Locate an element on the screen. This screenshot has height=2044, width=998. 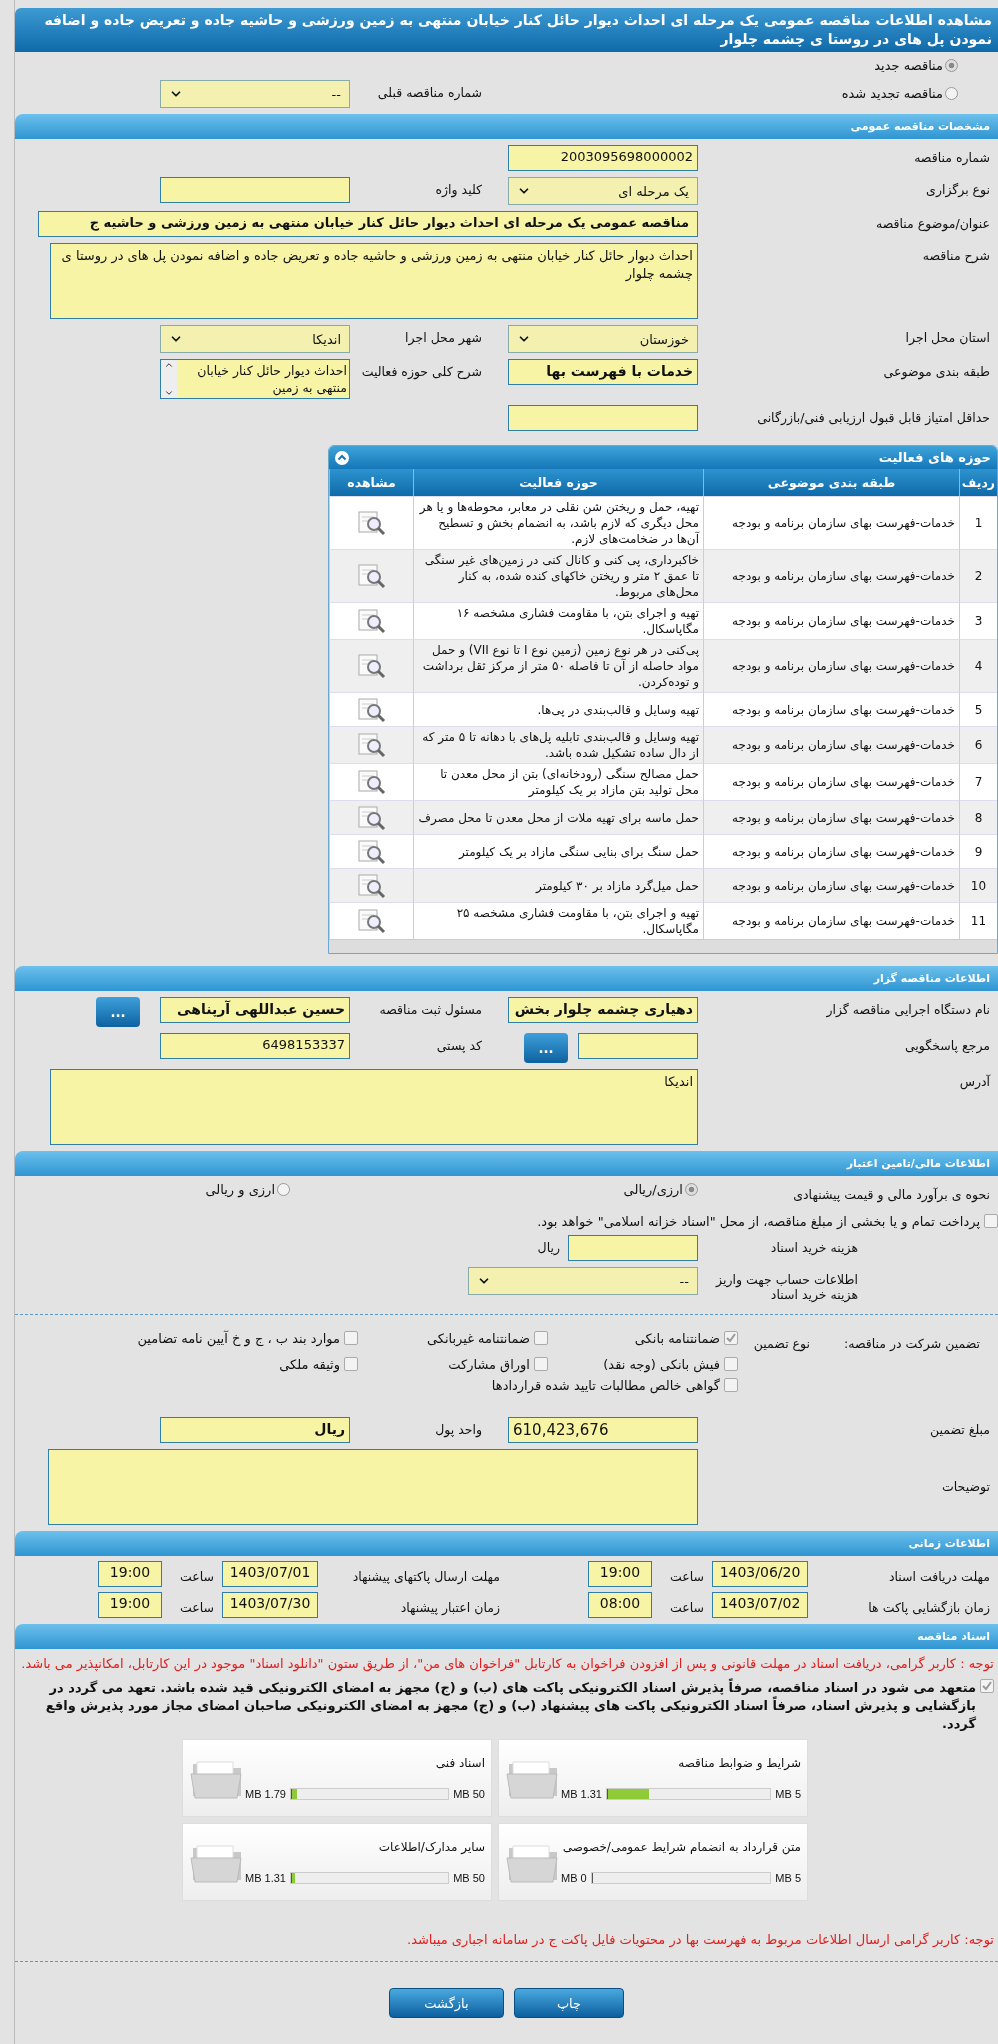
field-label: آدرس is located at coordinates (975, 1081).